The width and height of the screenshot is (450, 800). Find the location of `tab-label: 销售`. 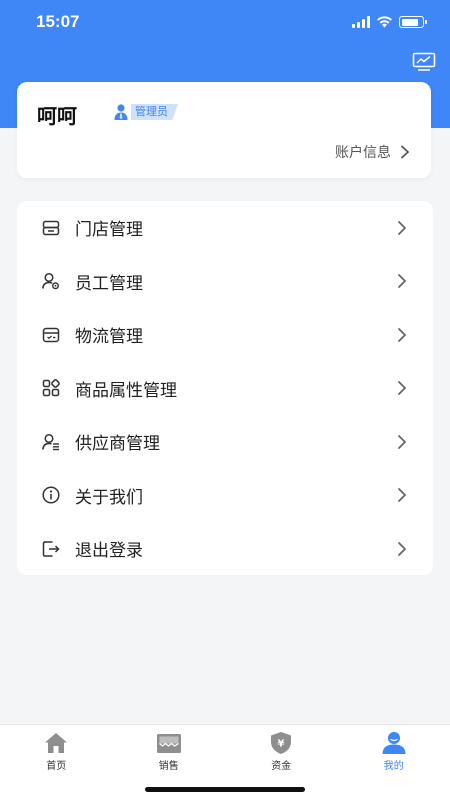

tab-label: 销售 is located at coordinates (168, 766).